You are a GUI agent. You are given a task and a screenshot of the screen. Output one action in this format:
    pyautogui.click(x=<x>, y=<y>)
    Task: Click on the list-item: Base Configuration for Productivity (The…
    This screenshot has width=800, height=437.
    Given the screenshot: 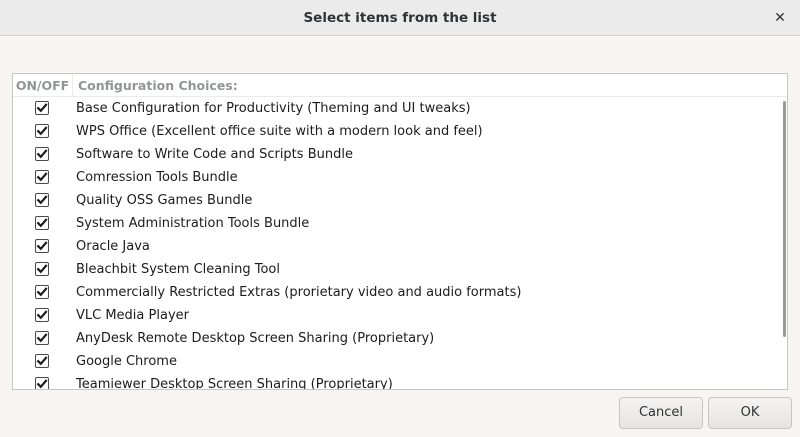 What is the action you would take?
    pyautogui.click(x=398, y=108)
    